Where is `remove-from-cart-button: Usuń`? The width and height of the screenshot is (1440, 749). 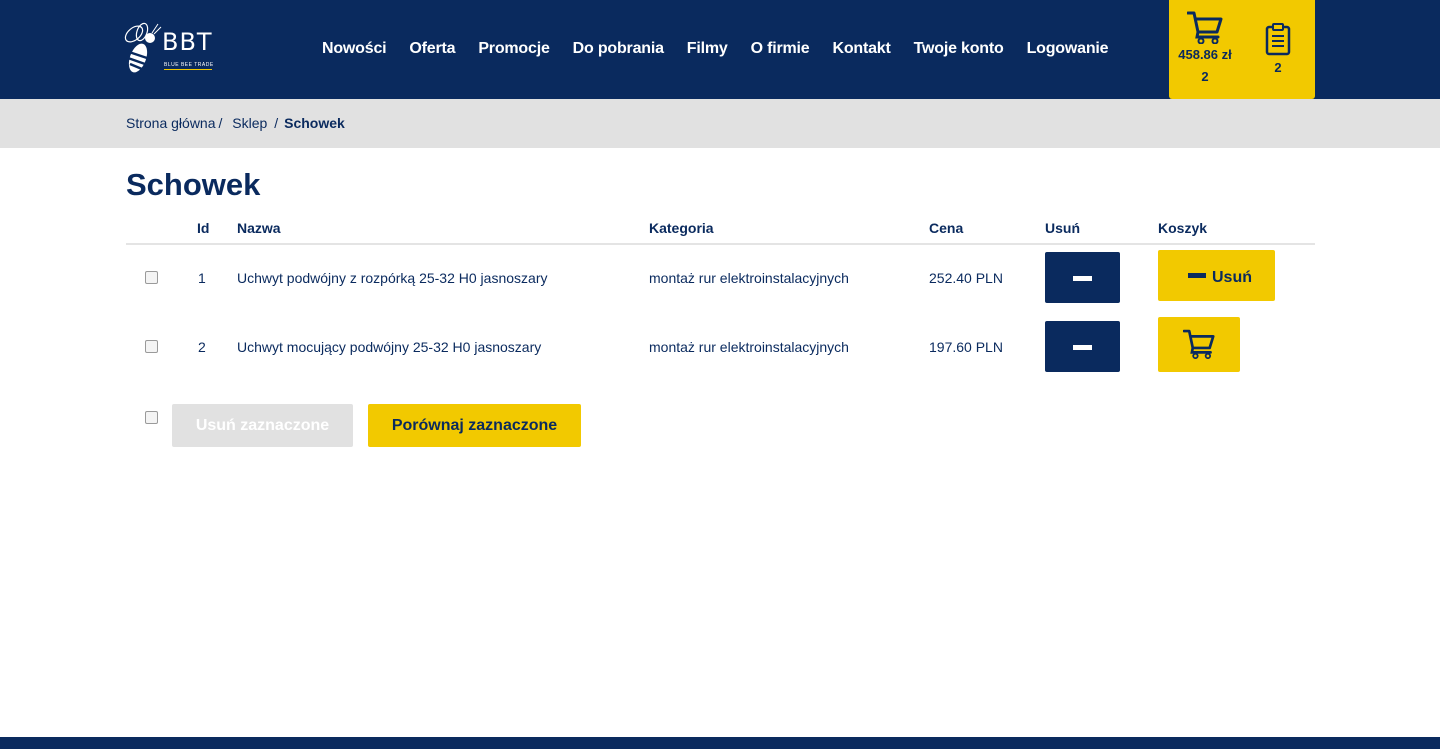
remove-from-cart-button: Usuń is located at coordinates (1216, 275).